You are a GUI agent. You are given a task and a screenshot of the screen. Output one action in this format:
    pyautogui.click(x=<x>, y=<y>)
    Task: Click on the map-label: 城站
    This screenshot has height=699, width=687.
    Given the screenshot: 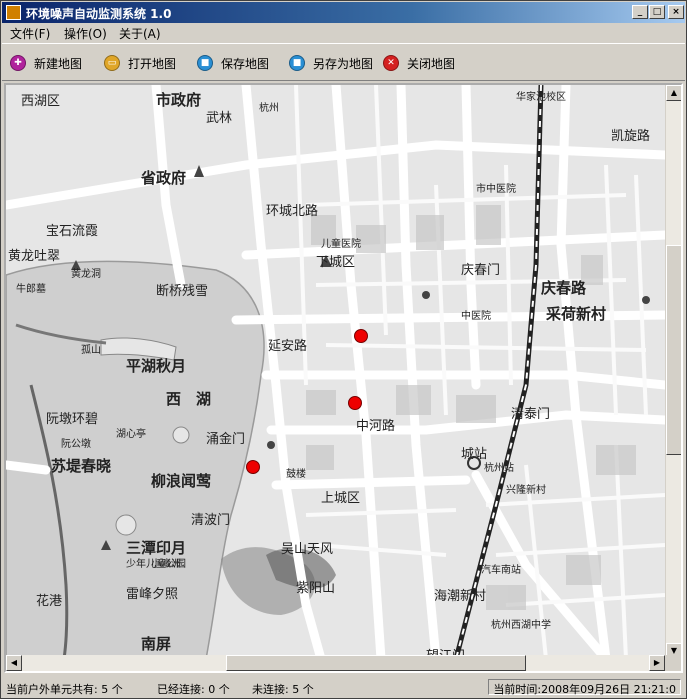 What is the action you would take?
    pyautogui.click(x=474, y=454)
    